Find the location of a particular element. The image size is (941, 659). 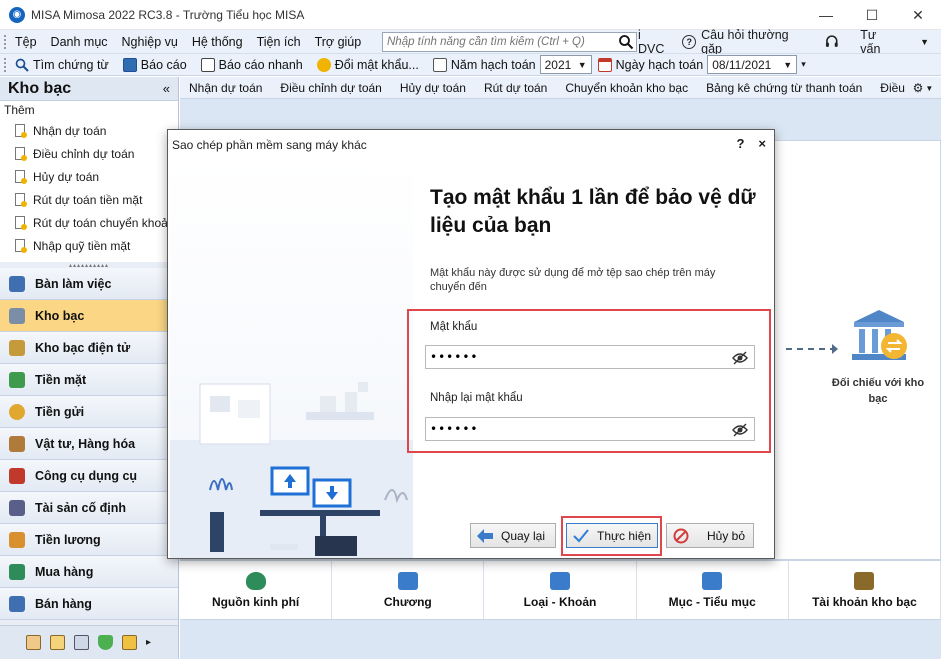

building-icon is located at coordinates (17, 507).